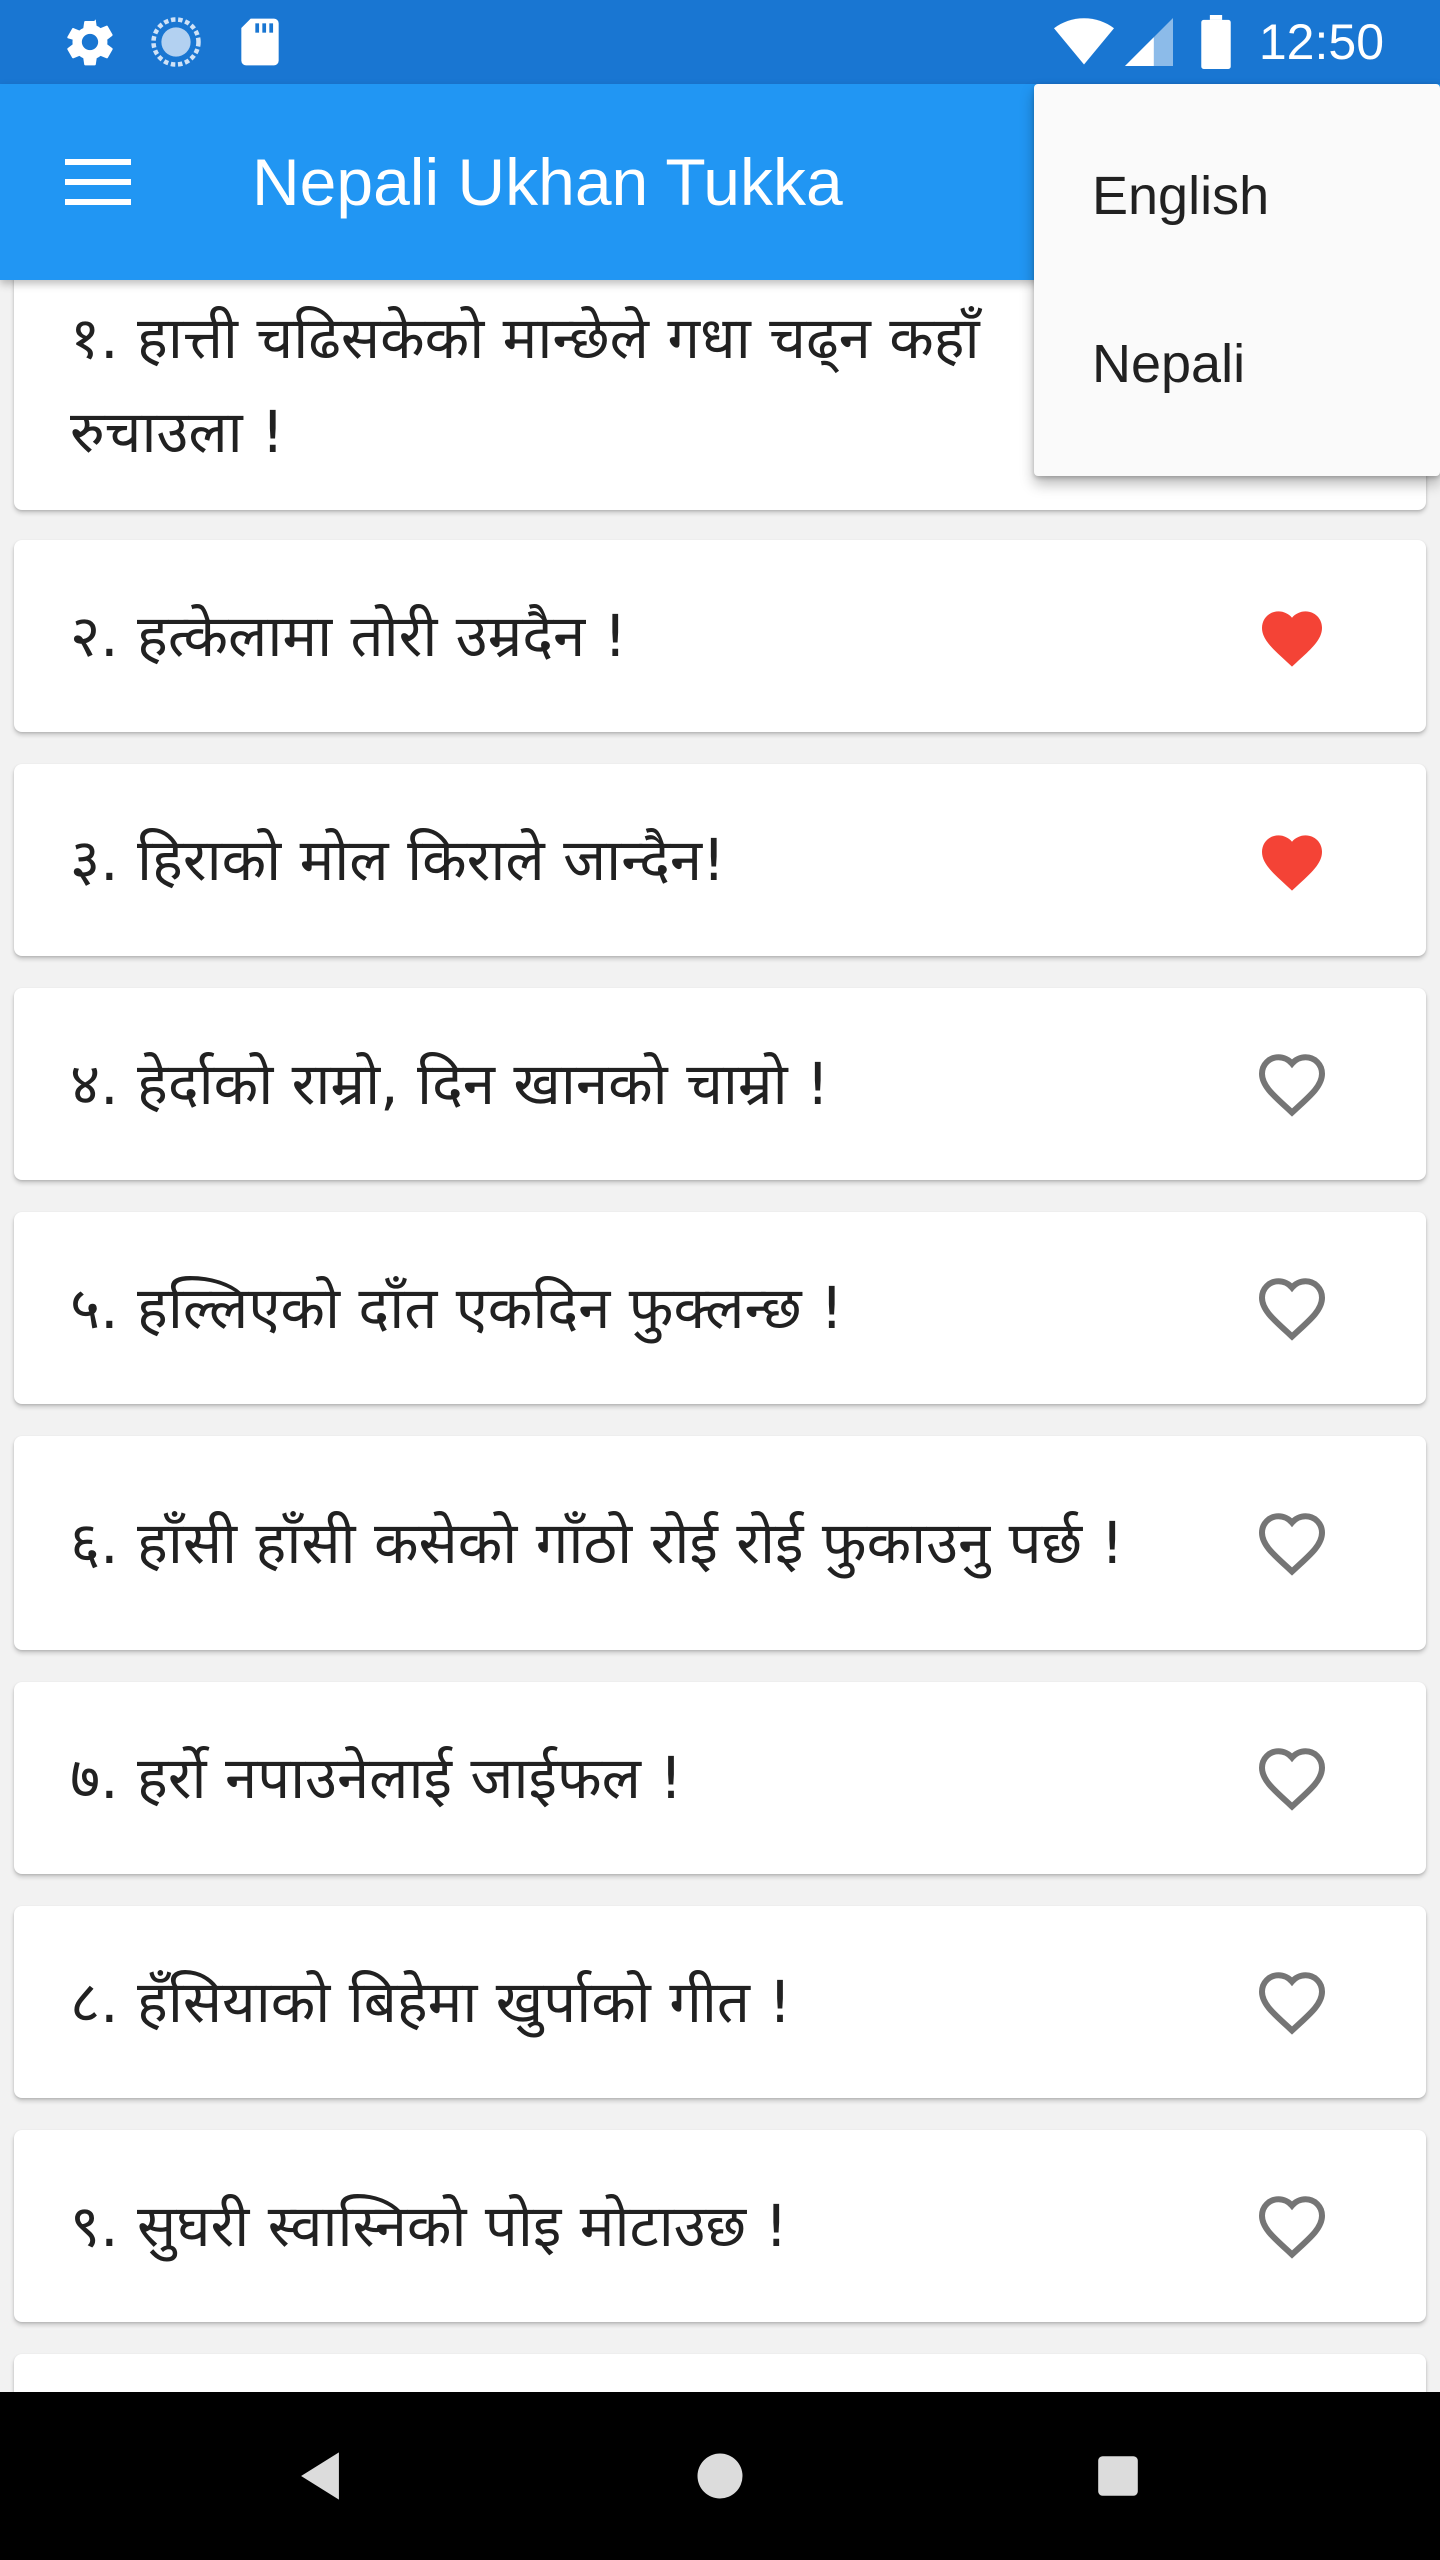 The width and height of the screenshot is (1440, 2560). Describe the element at coordinates (176, 42) in the screenshot. I see `sync-icon` at that location.